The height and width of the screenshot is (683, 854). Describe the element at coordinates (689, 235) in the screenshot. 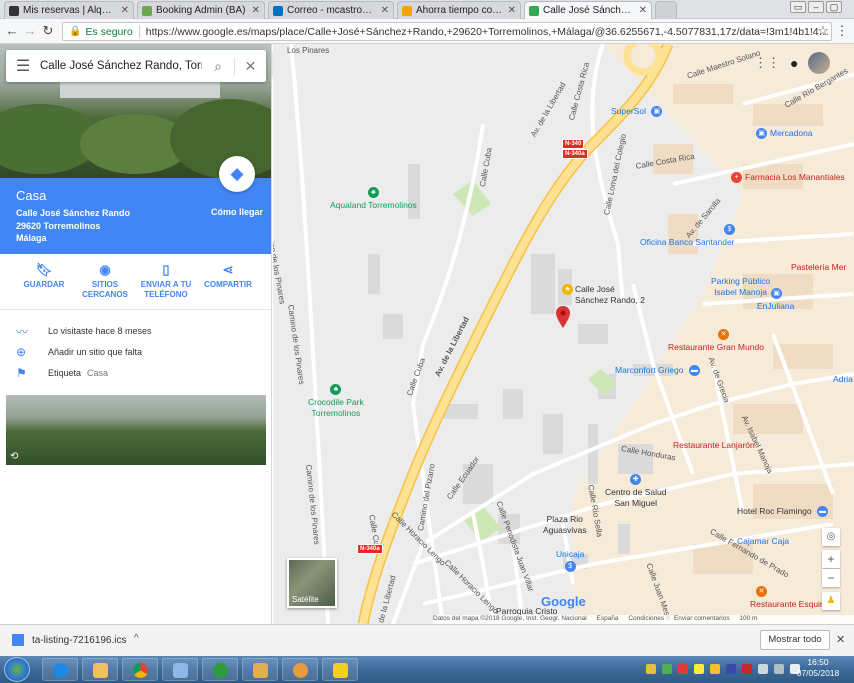

I see `poi-oficina-santander: $ Oficina Banco Santander` at that location.